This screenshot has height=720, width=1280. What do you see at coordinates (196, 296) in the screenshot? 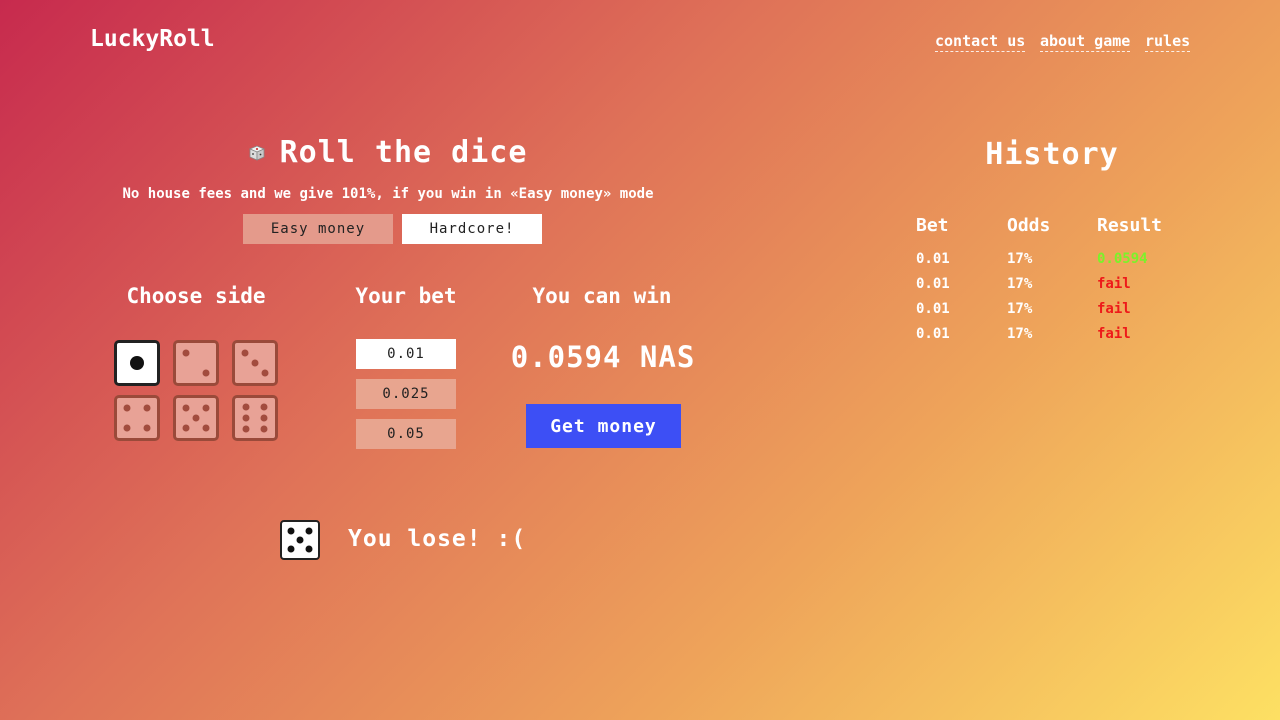
I see `choose-side-label: Choose side` at bounding box center [196, 296].